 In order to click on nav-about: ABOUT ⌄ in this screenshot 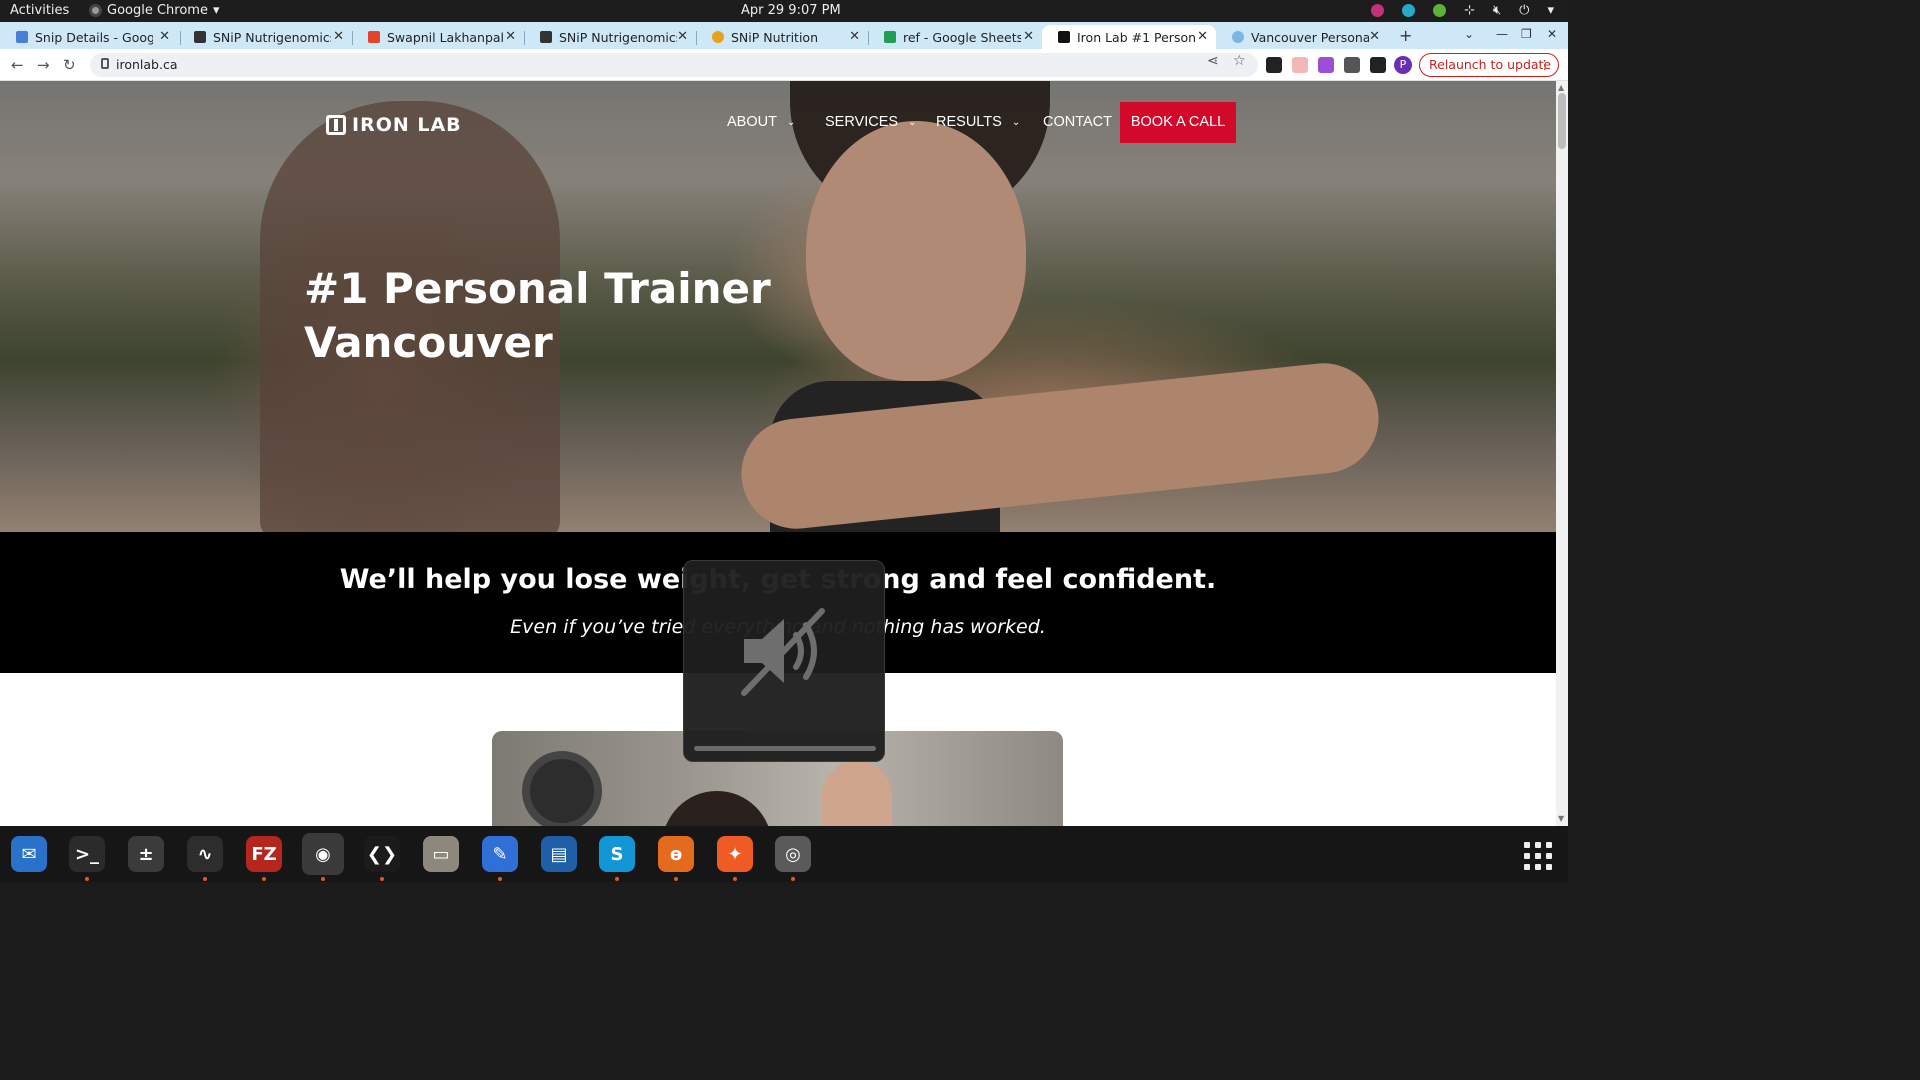, I will do `click(761, 122)`.